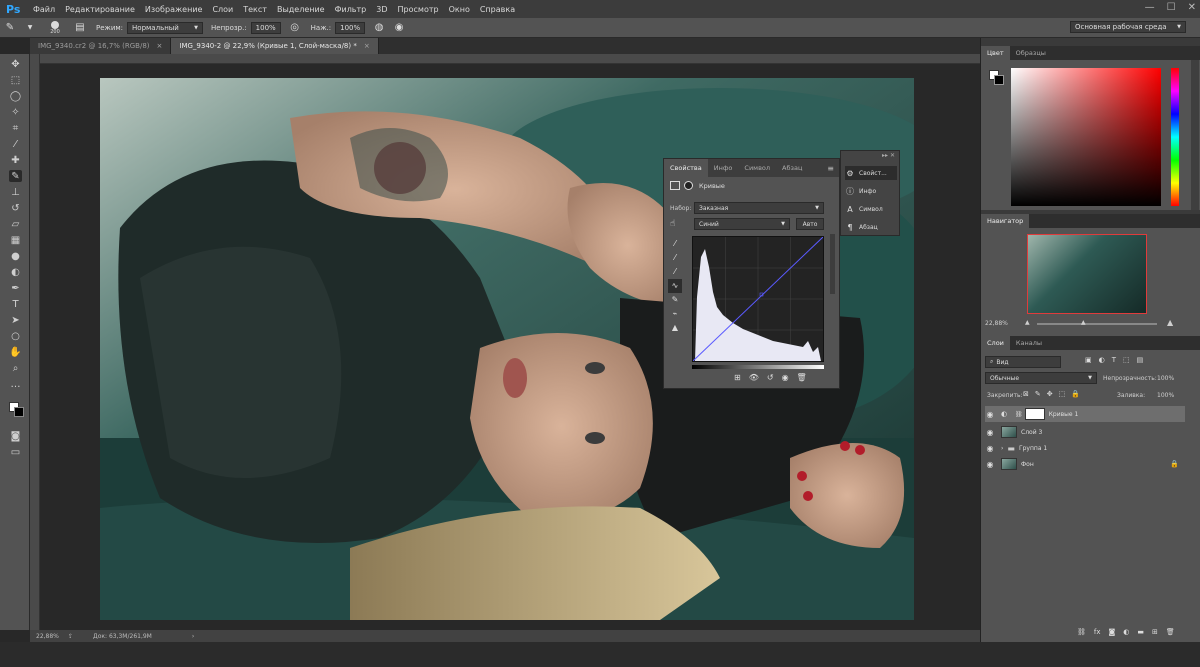  Describe the element at coordinates (742, 224) in the screenshot. I see `channel-select: Синий ▼` at that location.